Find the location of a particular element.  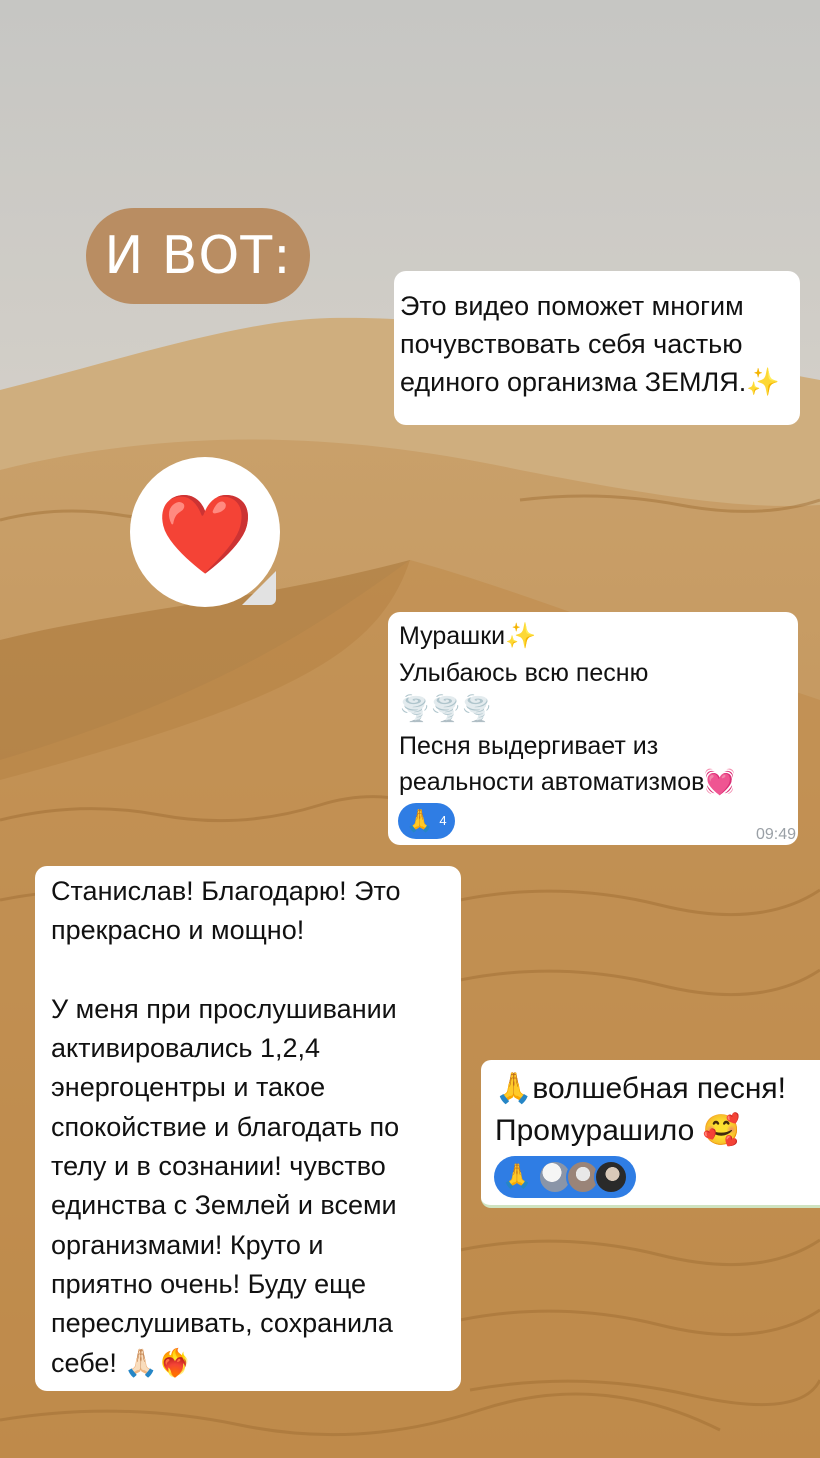

reaction-badge: 🙏 4 is located at coordinates (426, 821).